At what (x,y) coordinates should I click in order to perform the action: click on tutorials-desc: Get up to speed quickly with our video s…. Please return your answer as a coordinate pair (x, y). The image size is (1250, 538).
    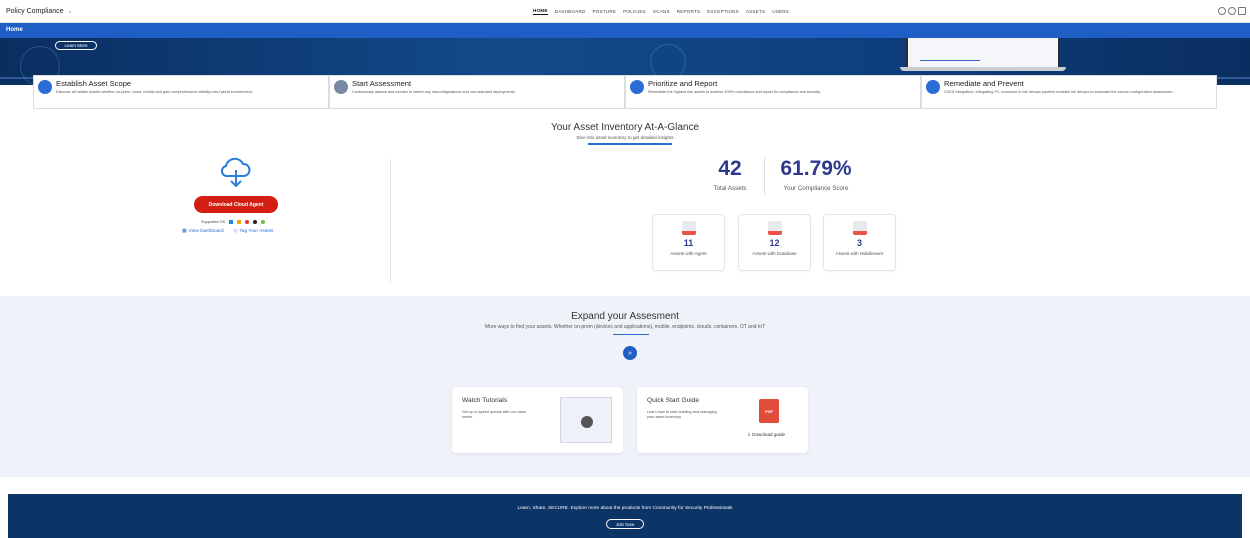
    Looking at the image, I should click on (494, 414).